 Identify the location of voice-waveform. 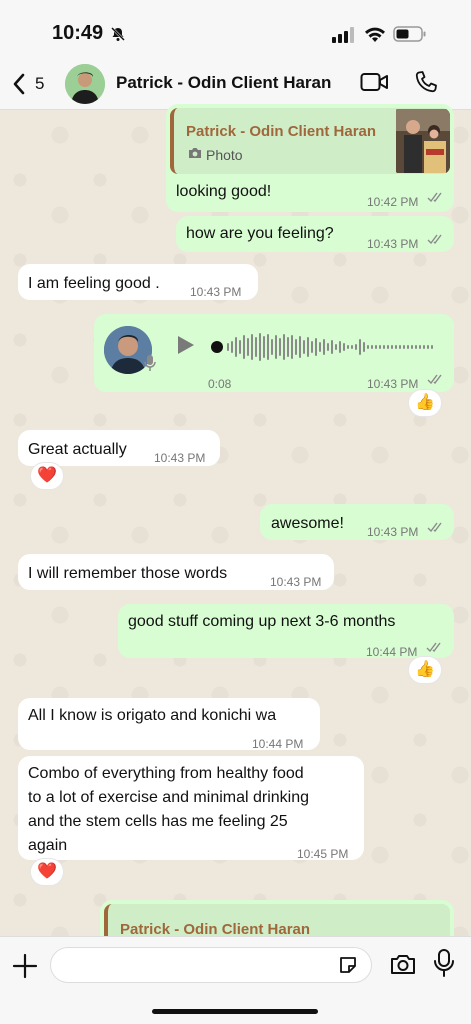
(324, 347).